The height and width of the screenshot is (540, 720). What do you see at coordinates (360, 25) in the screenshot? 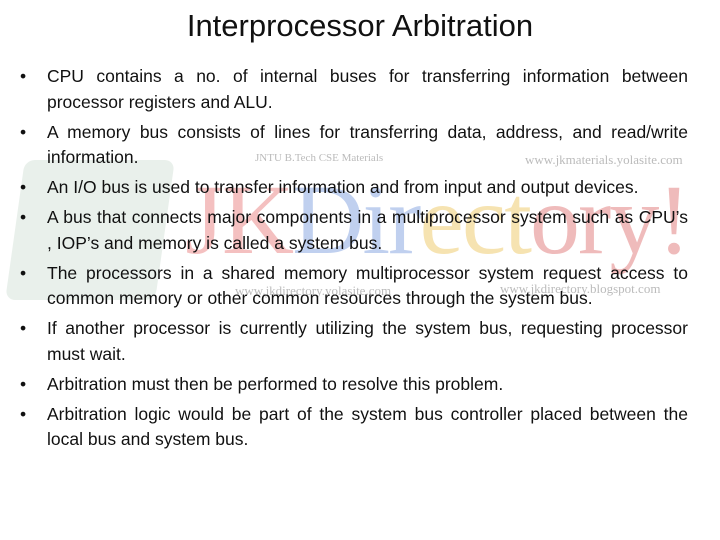
I see `slide-title: Interprocessor Arbitration` at bounding box center [360, 25].